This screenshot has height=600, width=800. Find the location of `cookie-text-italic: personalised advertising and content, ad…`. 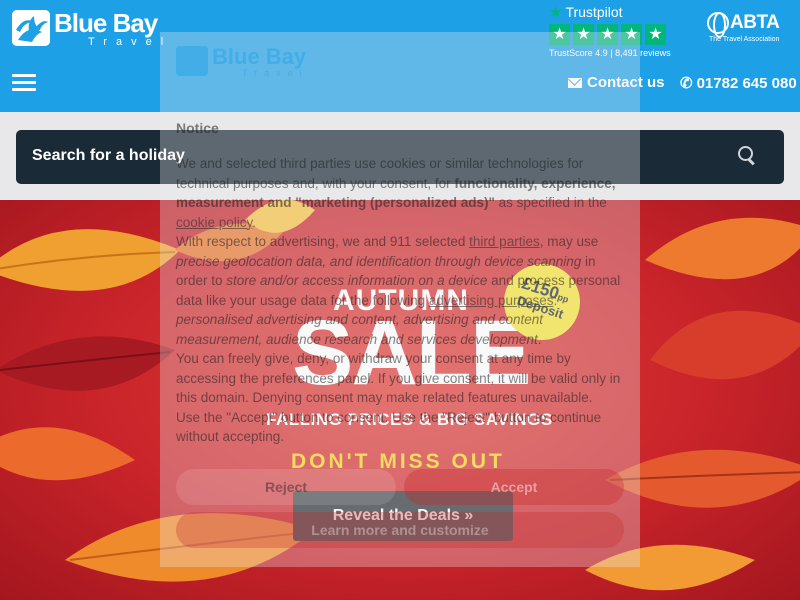

cookie-text-italic: personalised advertising and content, ad… is located at coordinates (359, 329).